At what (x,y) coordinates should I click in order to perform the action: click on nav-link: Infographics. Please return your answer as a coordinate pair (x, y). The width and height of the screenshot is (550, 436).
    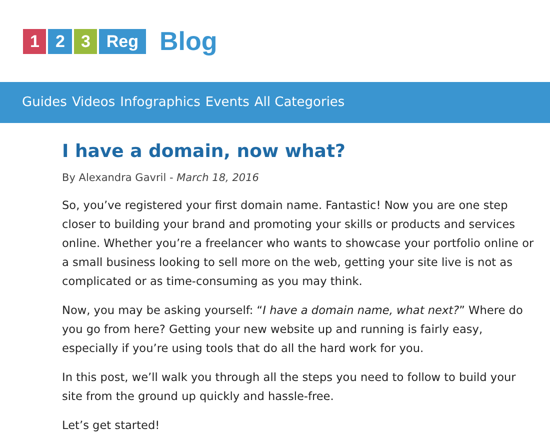
    Looking at the image, I should click on (160, 102).